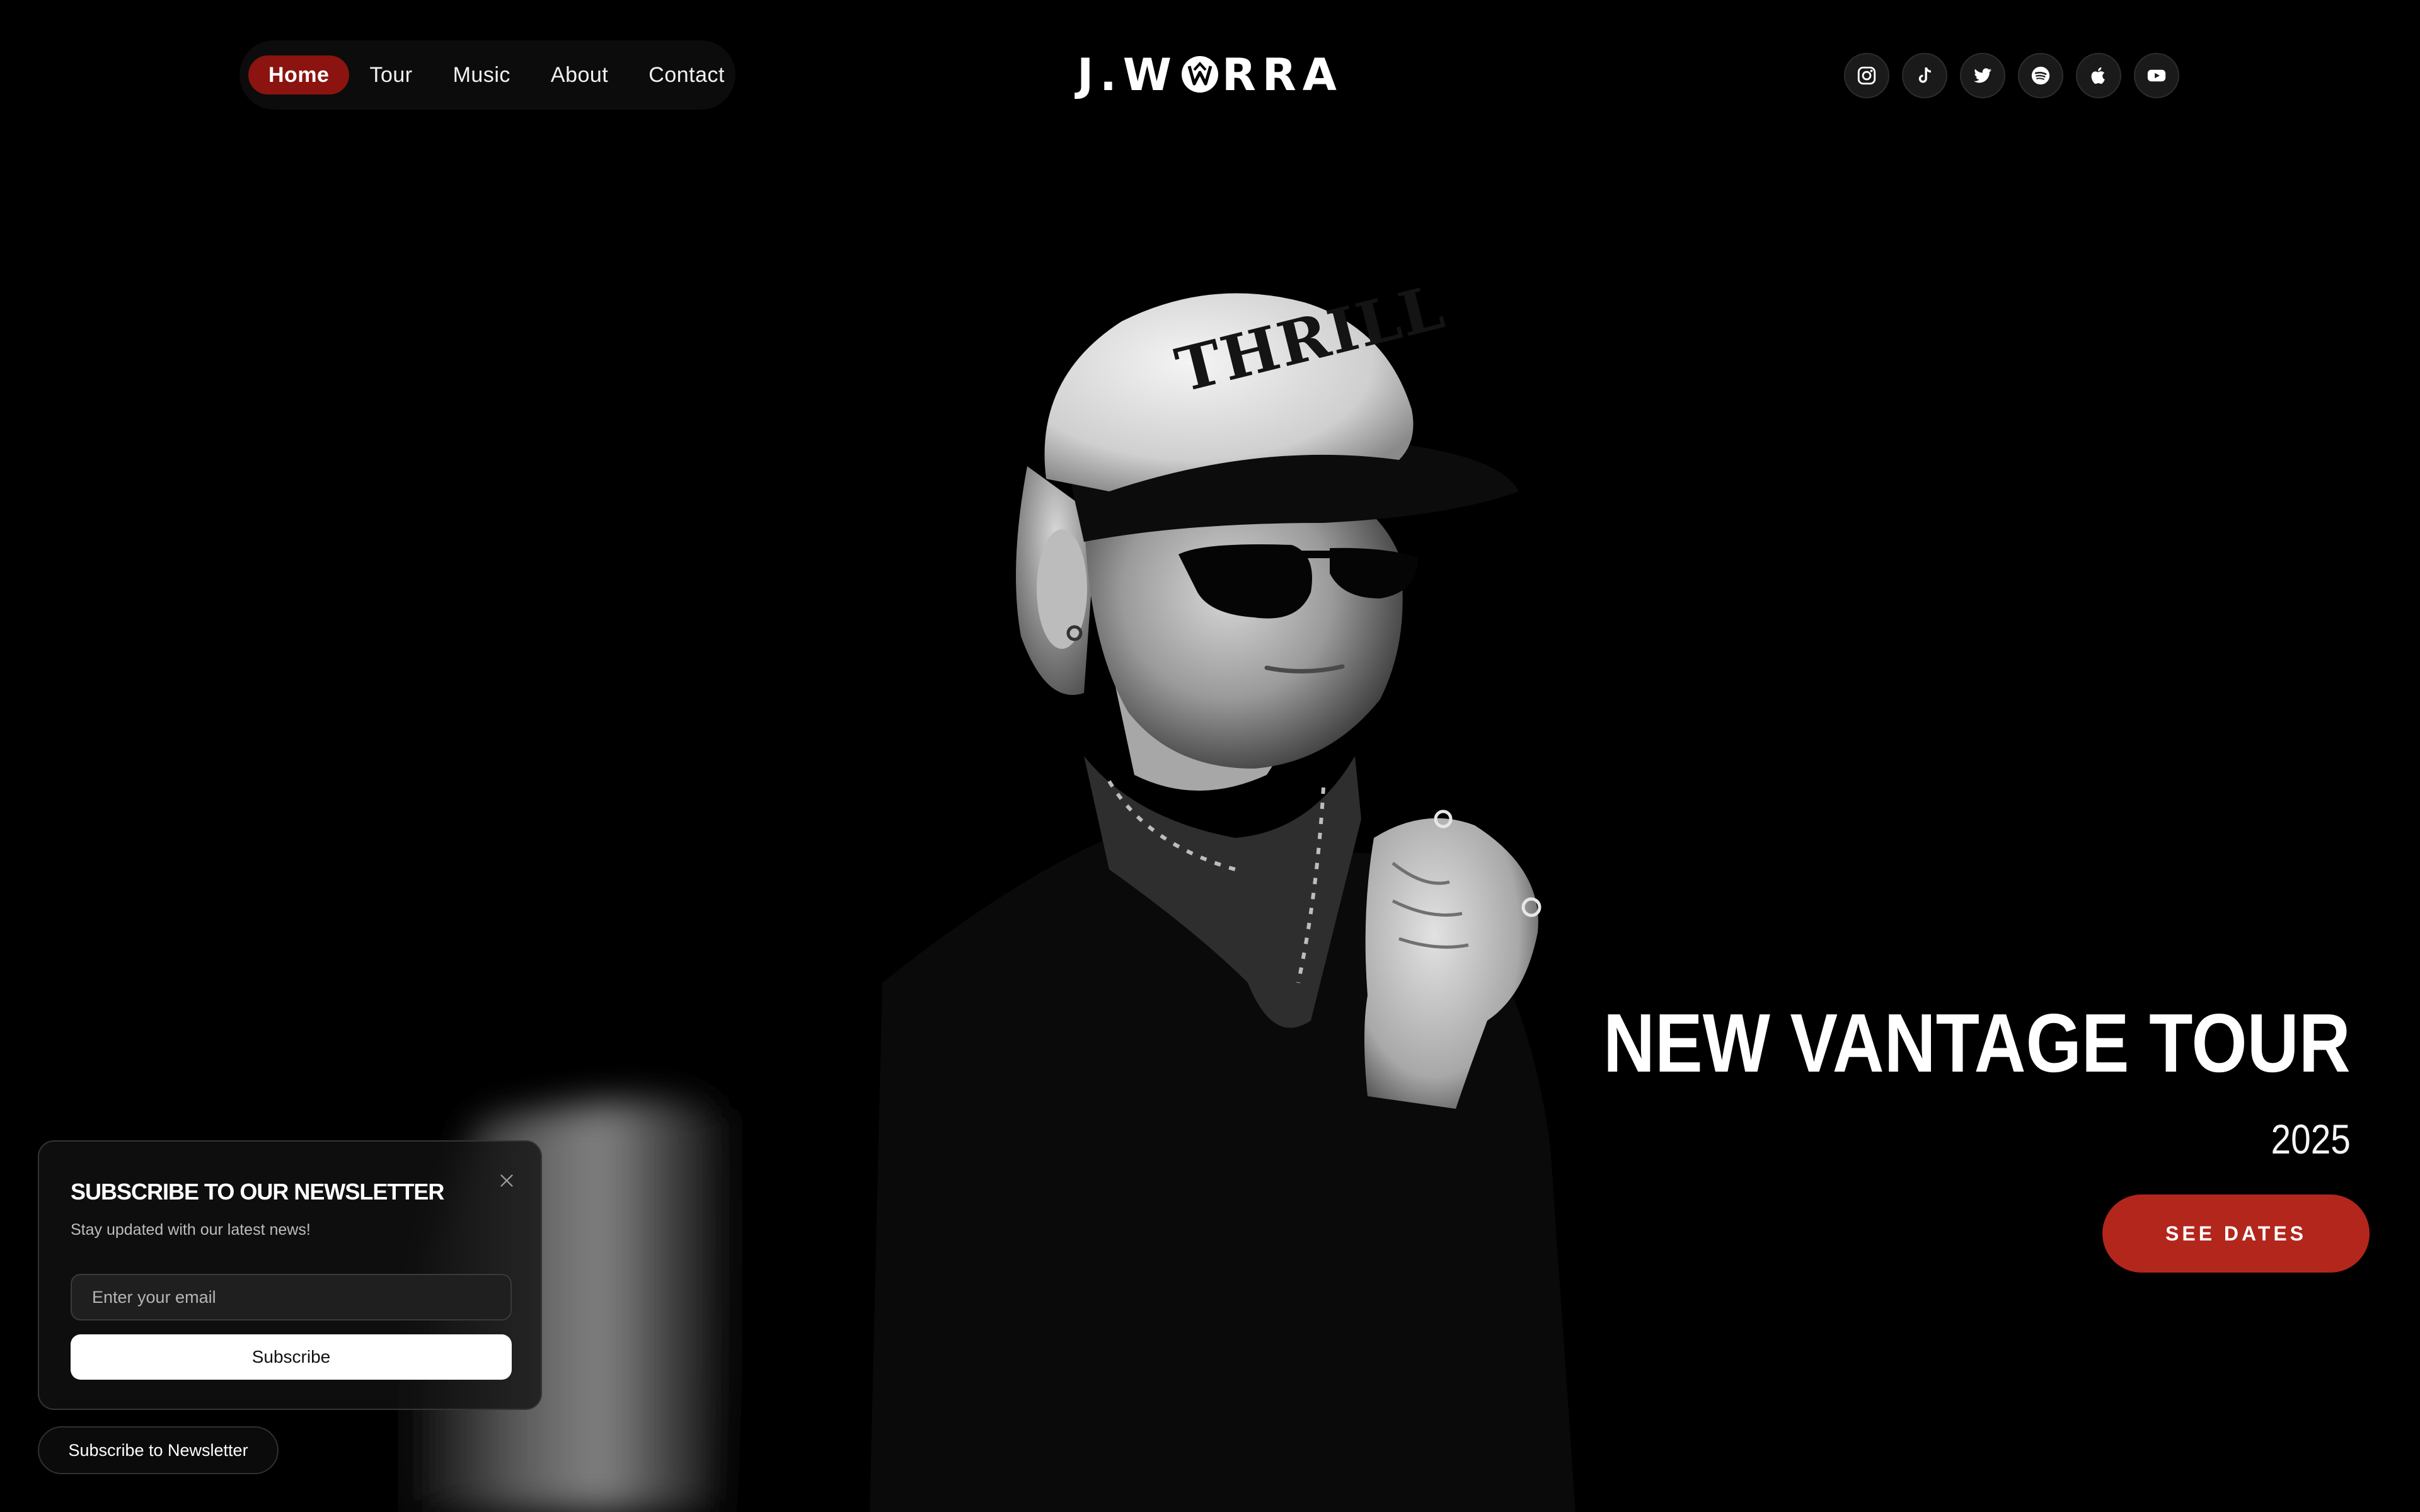 The width and height of the screenshot is (2420, 1512). I want to click on nav-about: About, so click(579, 74).